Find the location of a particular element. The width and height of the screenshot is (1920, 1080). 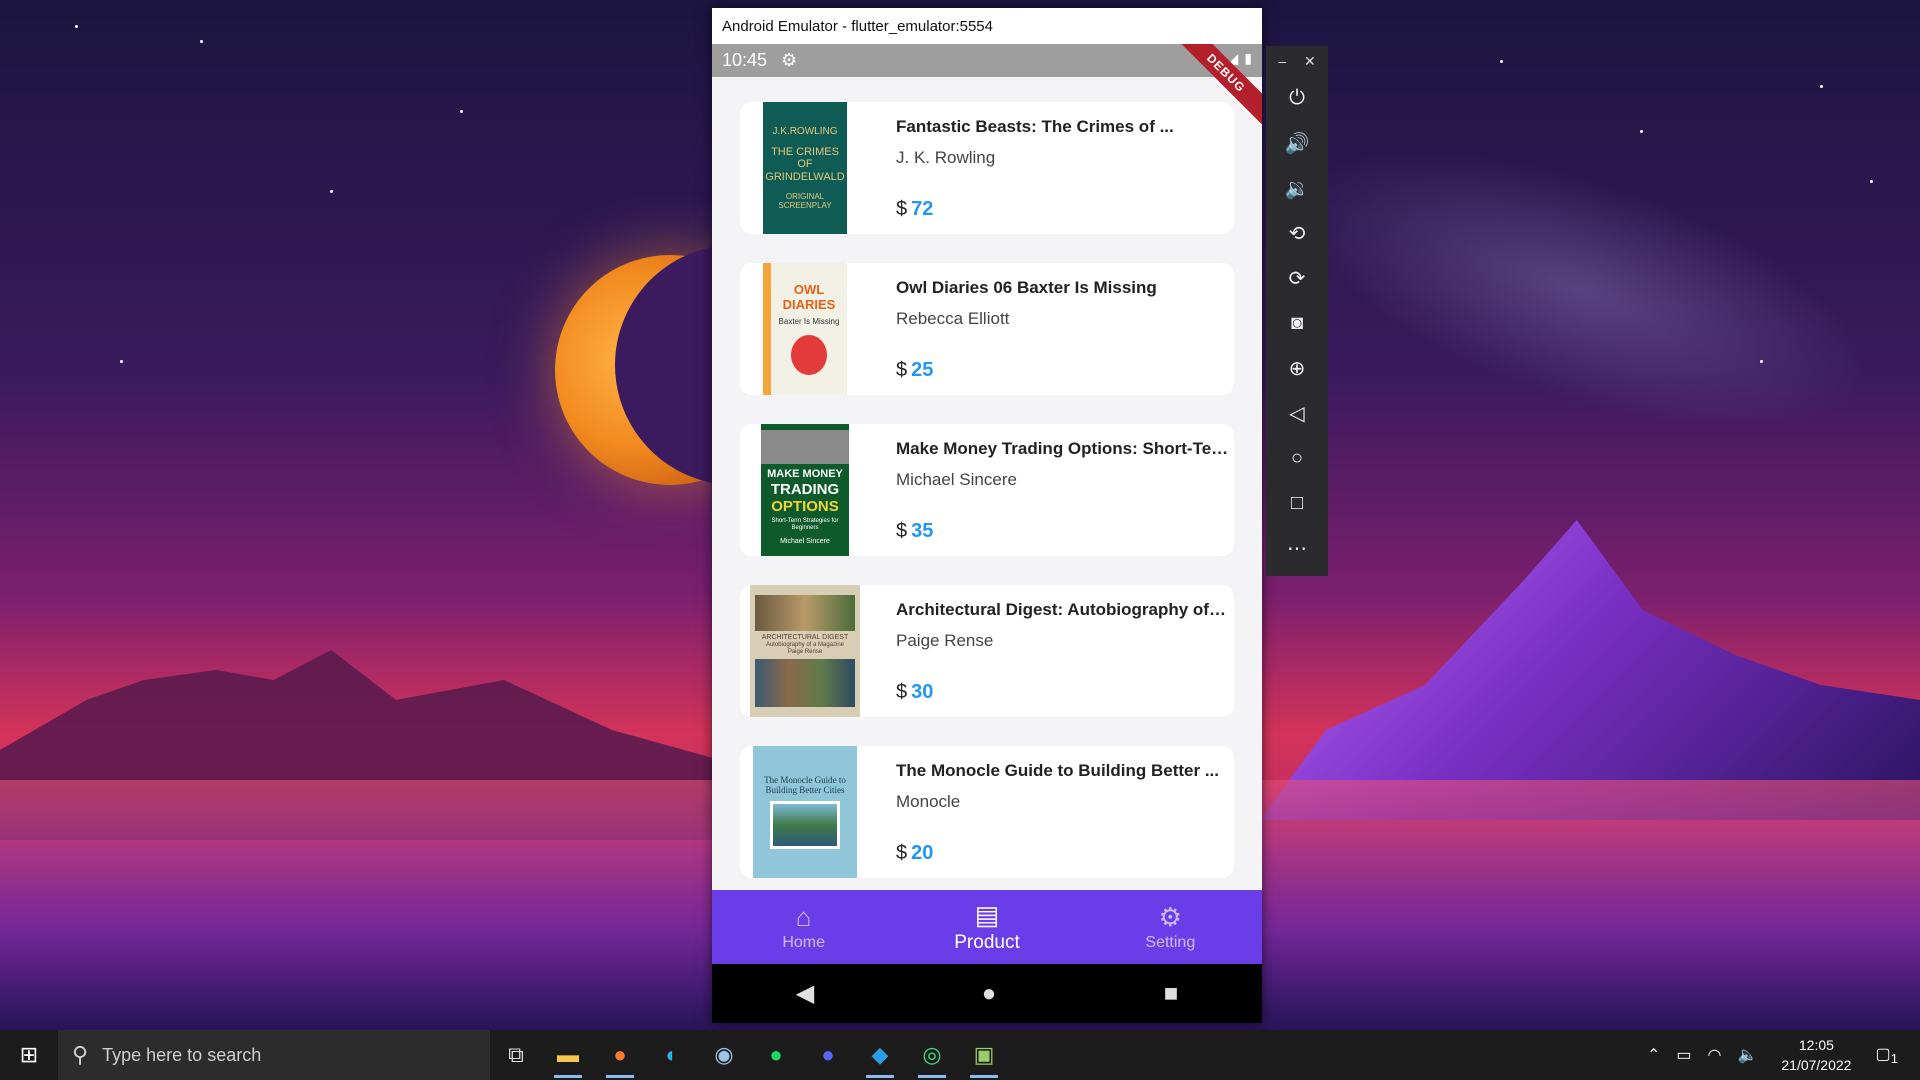

cover-text: OPTIONS is located at coordinates (805, 506).